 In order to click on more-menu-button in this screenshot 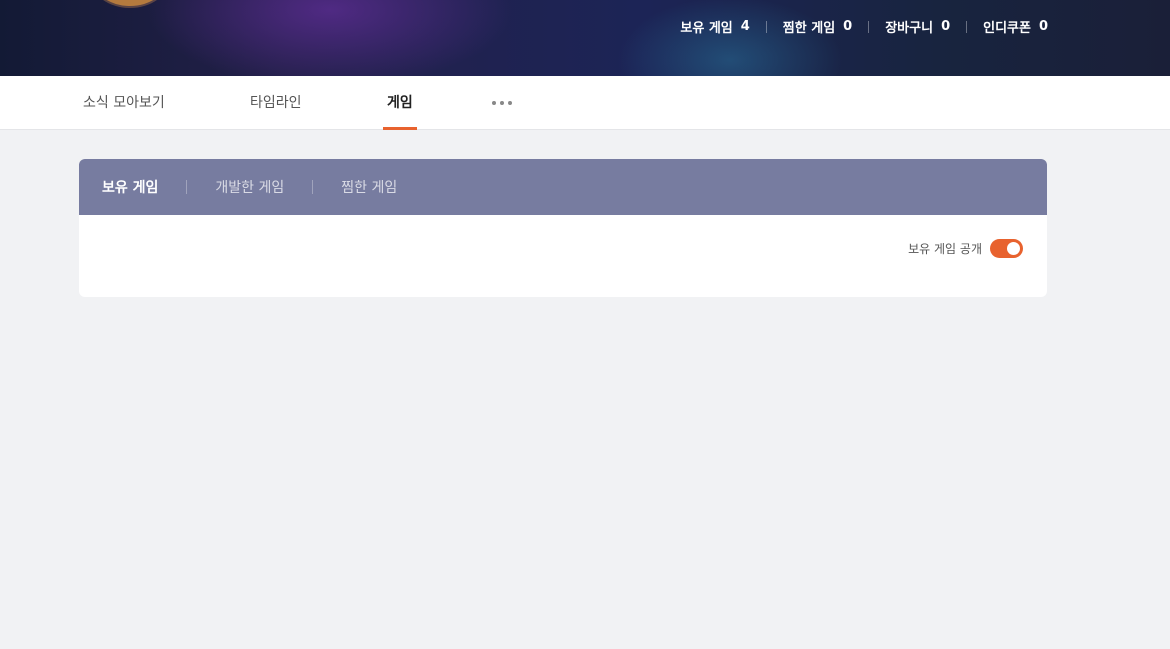, I will do `click(502, 102)`.